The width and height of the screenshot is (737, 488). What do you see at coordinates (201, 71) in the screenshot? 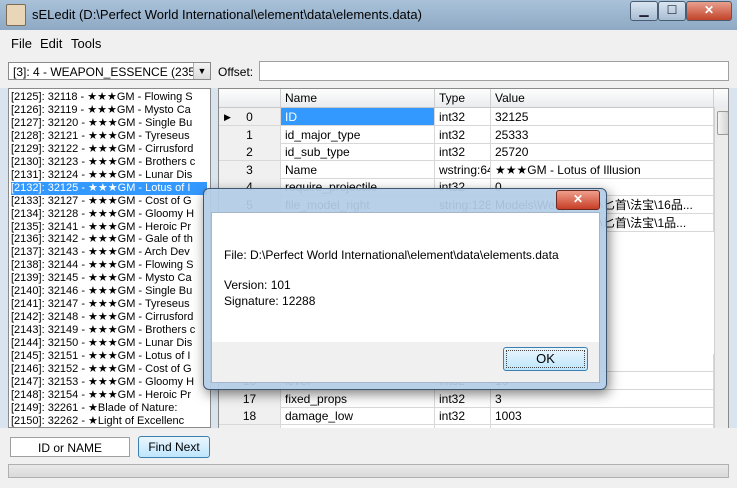
I see `chevron-down-icon: ▼` at bounding box center [201, 71].